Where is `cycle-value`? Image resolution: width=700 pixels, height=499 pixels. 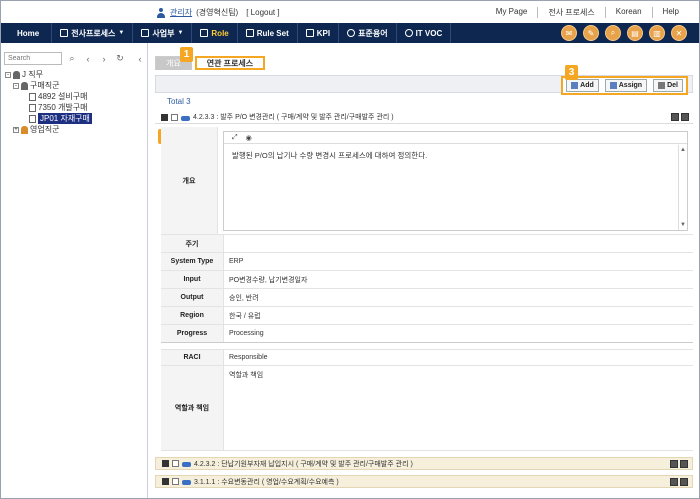 cycle-value is located at coordinates (458, 243).